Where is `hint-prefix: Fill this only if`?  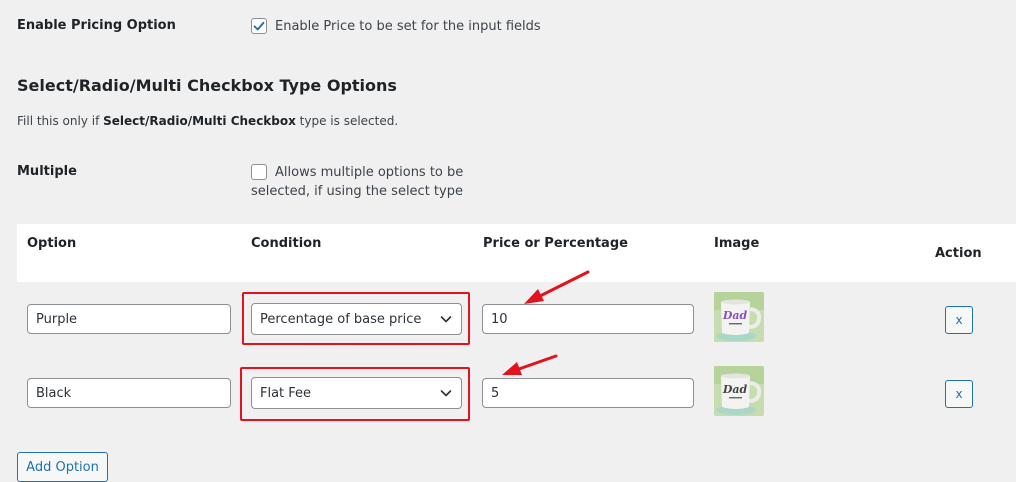
hint-prefix: Fill this only if is located at coordinates (60, 121).